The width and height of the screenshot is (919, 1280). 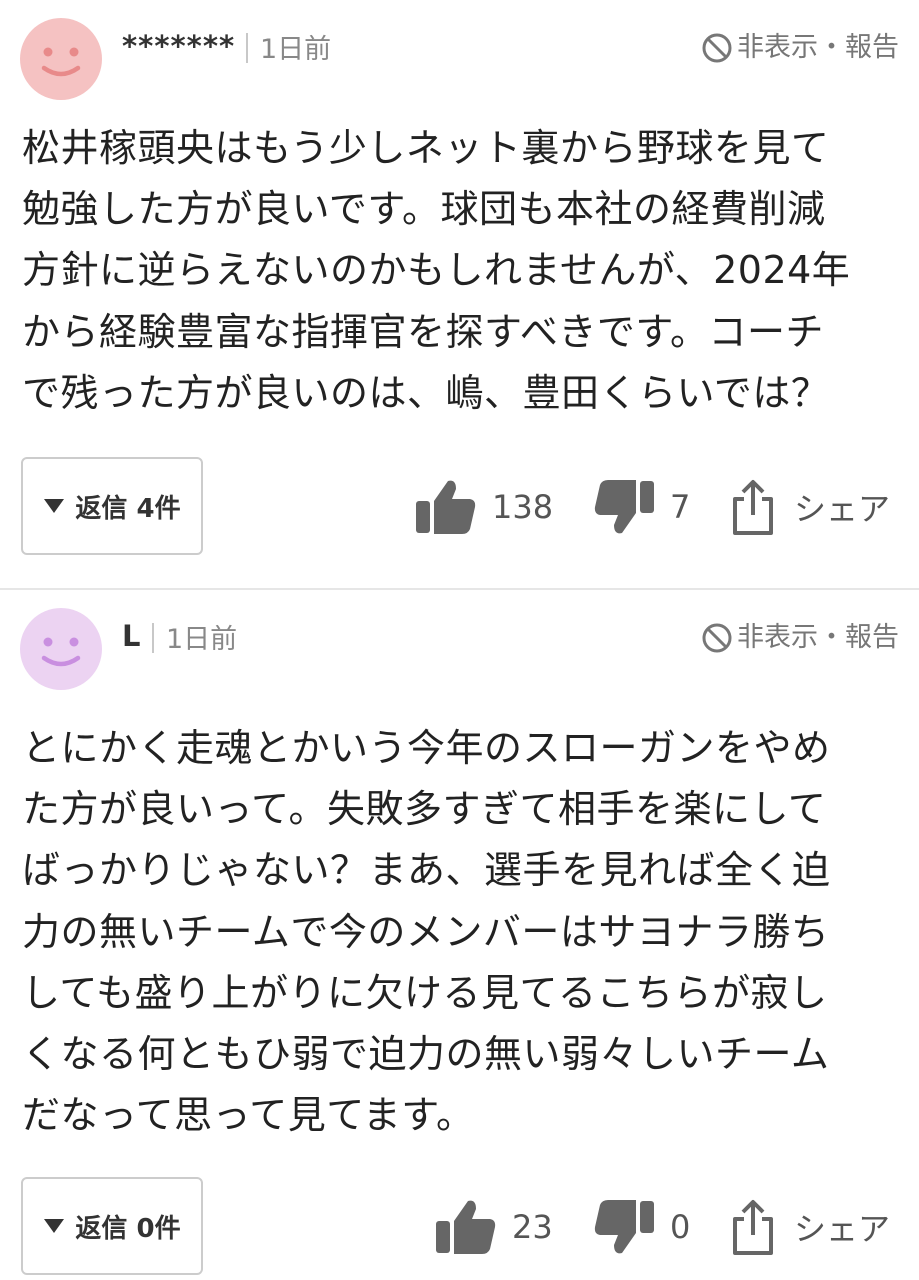 What do you see at coordinates (680, 507) in the screenshot?
I see `dislike-count: 7` at bounding box center [680, 507].